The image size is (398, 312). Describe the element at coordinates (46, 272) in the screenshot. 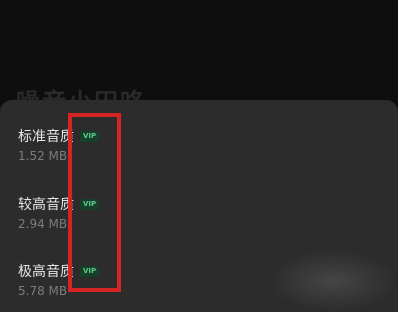

I see `quality-option-label: 极高音质` at that location.